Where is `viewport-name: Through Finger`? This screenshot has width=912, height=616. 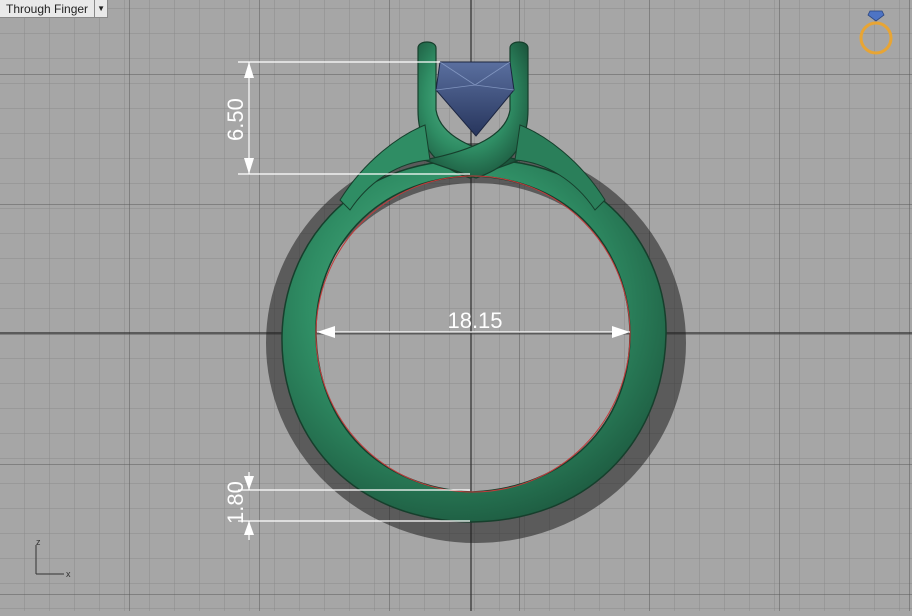
viewport-name: Through Finger is located at coordinates (47, 8).